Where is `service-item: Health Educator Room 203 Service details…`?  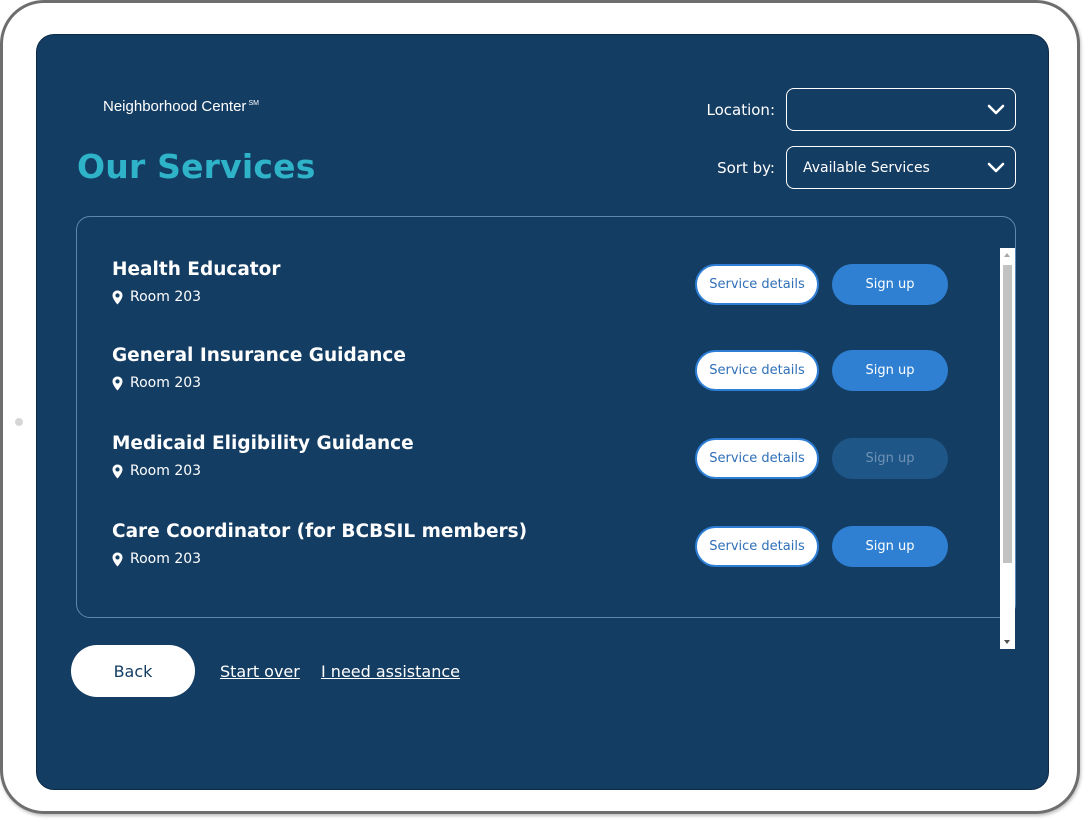
service-item: Health Educator Room 203 Service details… is located at coordinates (532, 289).